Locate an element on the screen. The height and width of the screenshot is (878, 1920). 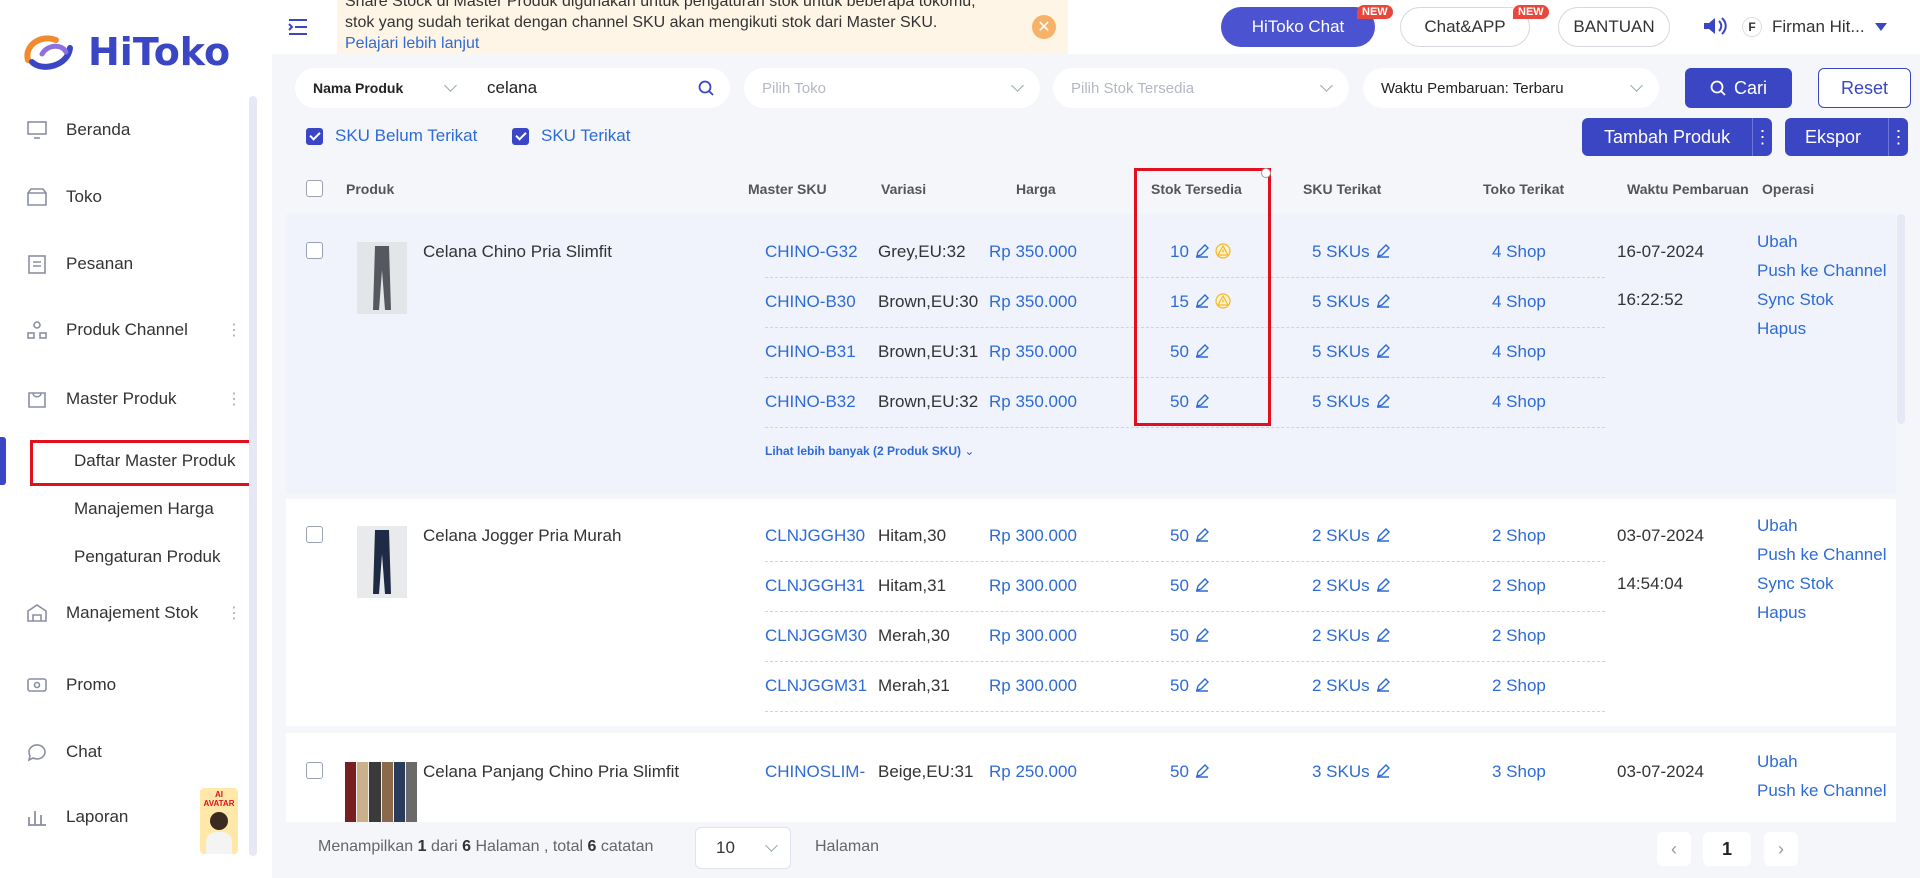
ai-avatar-widget: AI AVATAR is located at coordinates (219, 821).